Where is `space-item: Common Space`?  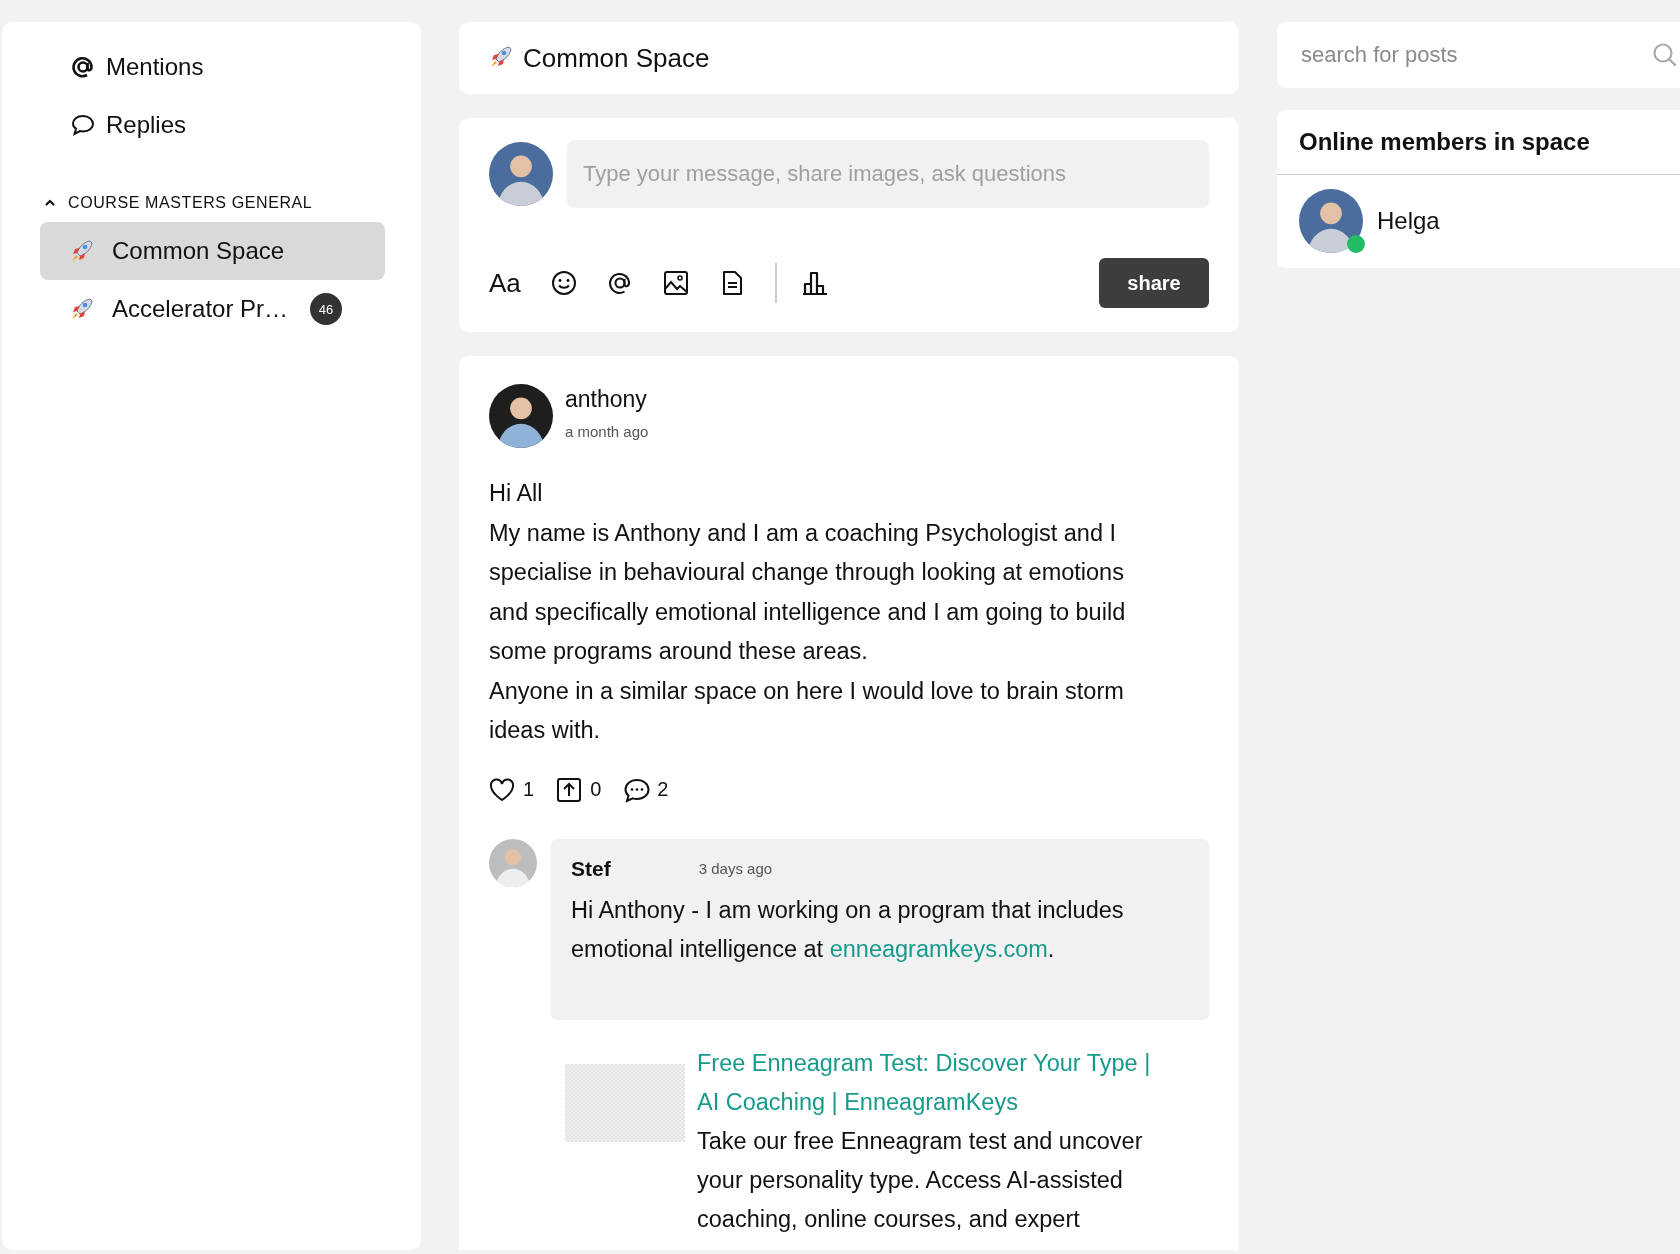 space-item: Common Space is located at coordinates (212, 251).